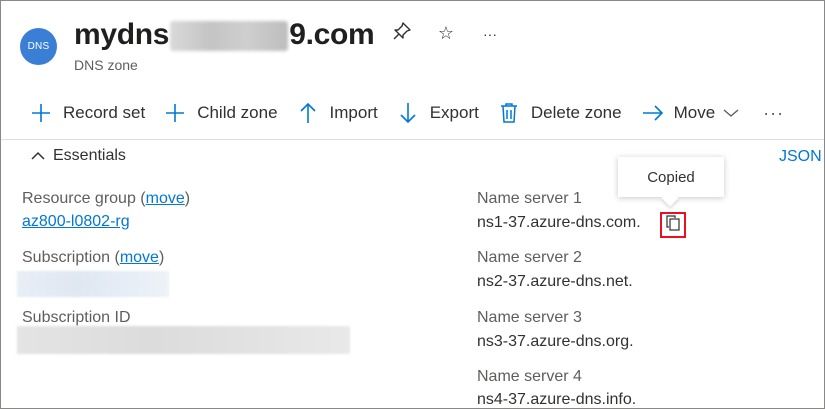  What do you see at coordinates (106, 65) in the screenshot?
I see `page-subtitle: DNS zone` at bounding box center [106, 65].